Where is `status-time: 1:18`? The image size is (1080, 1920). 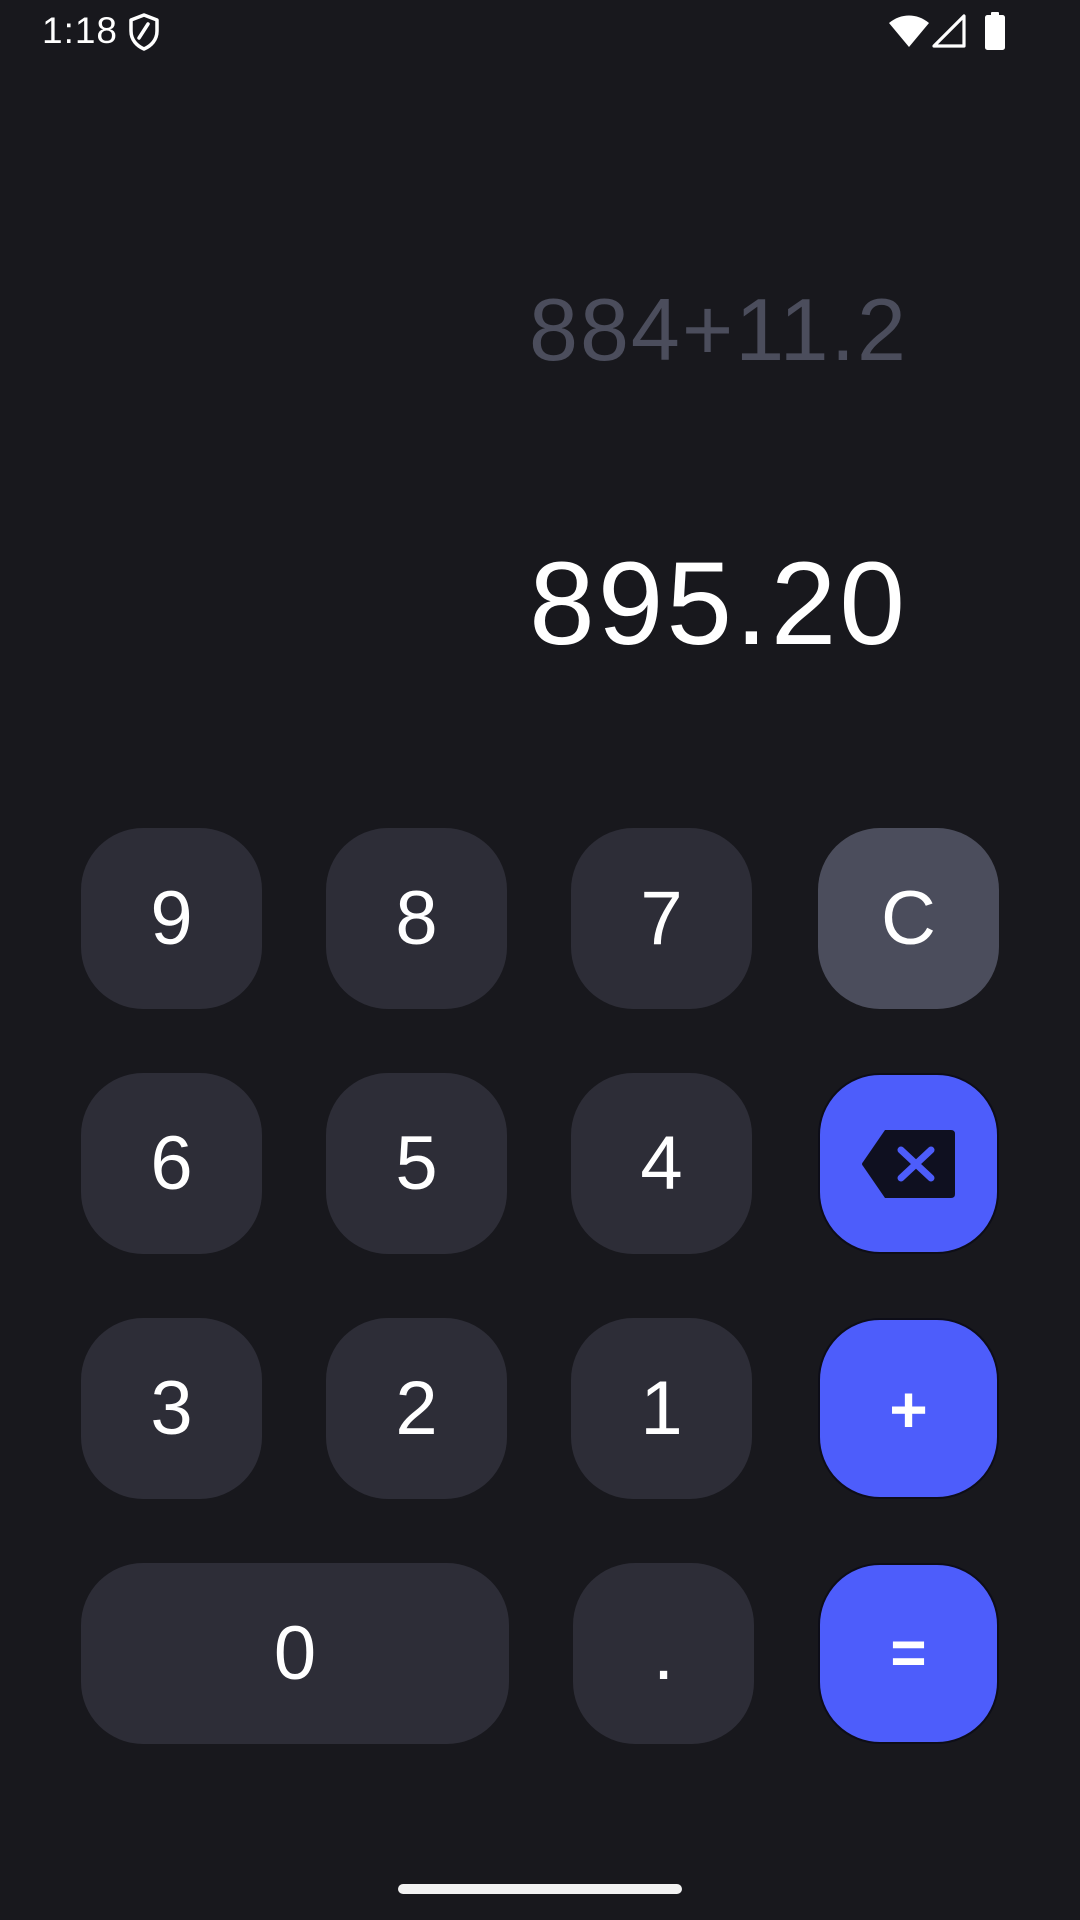
status-time: 1:18 is located at coordinates (80, 30).